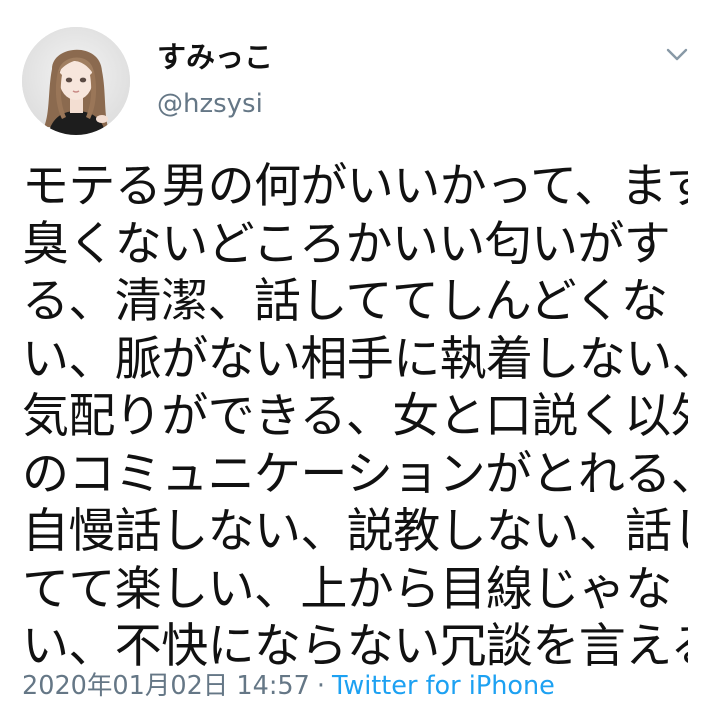 Image resolution: width=711 pixels, height=723 pixels. What do you see at coordinates (345, 301) in the screenshot?
I see `tweet-text-line: る、清潔、話しててしんどくな` at bounding box center [345, 301].